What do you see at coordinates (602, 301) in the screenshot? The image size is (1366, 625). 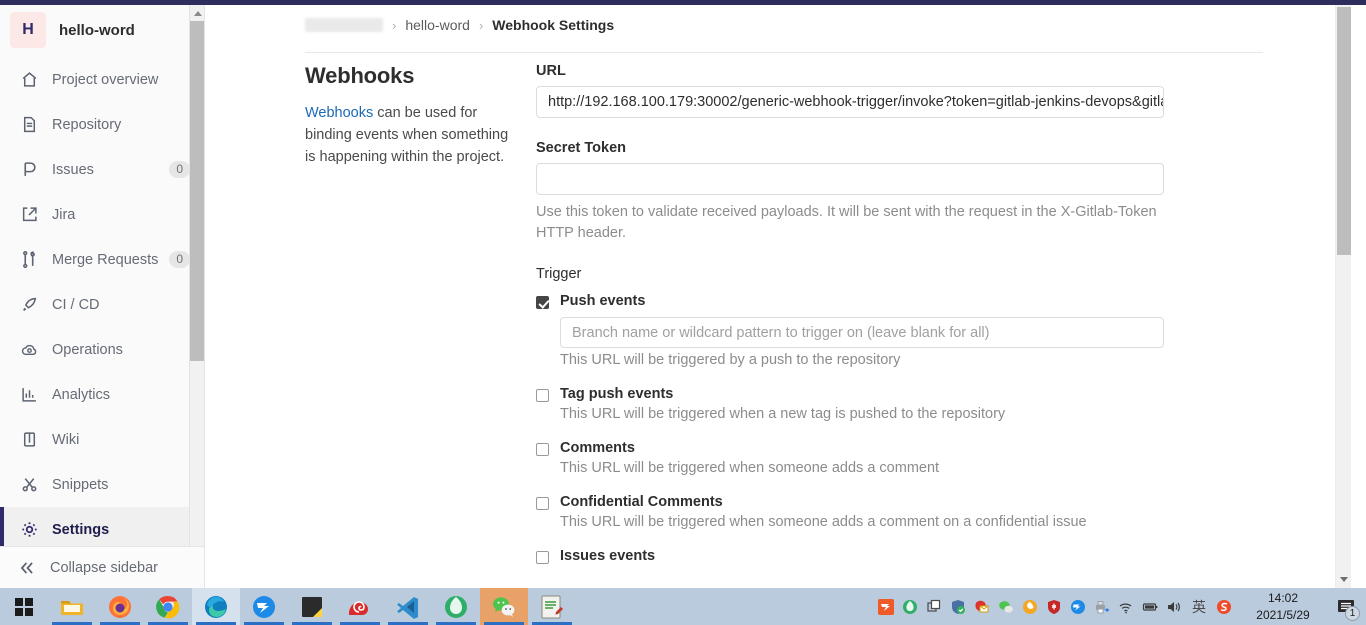 I see `push-events-label: Push events` at bounding box center [602, 301].